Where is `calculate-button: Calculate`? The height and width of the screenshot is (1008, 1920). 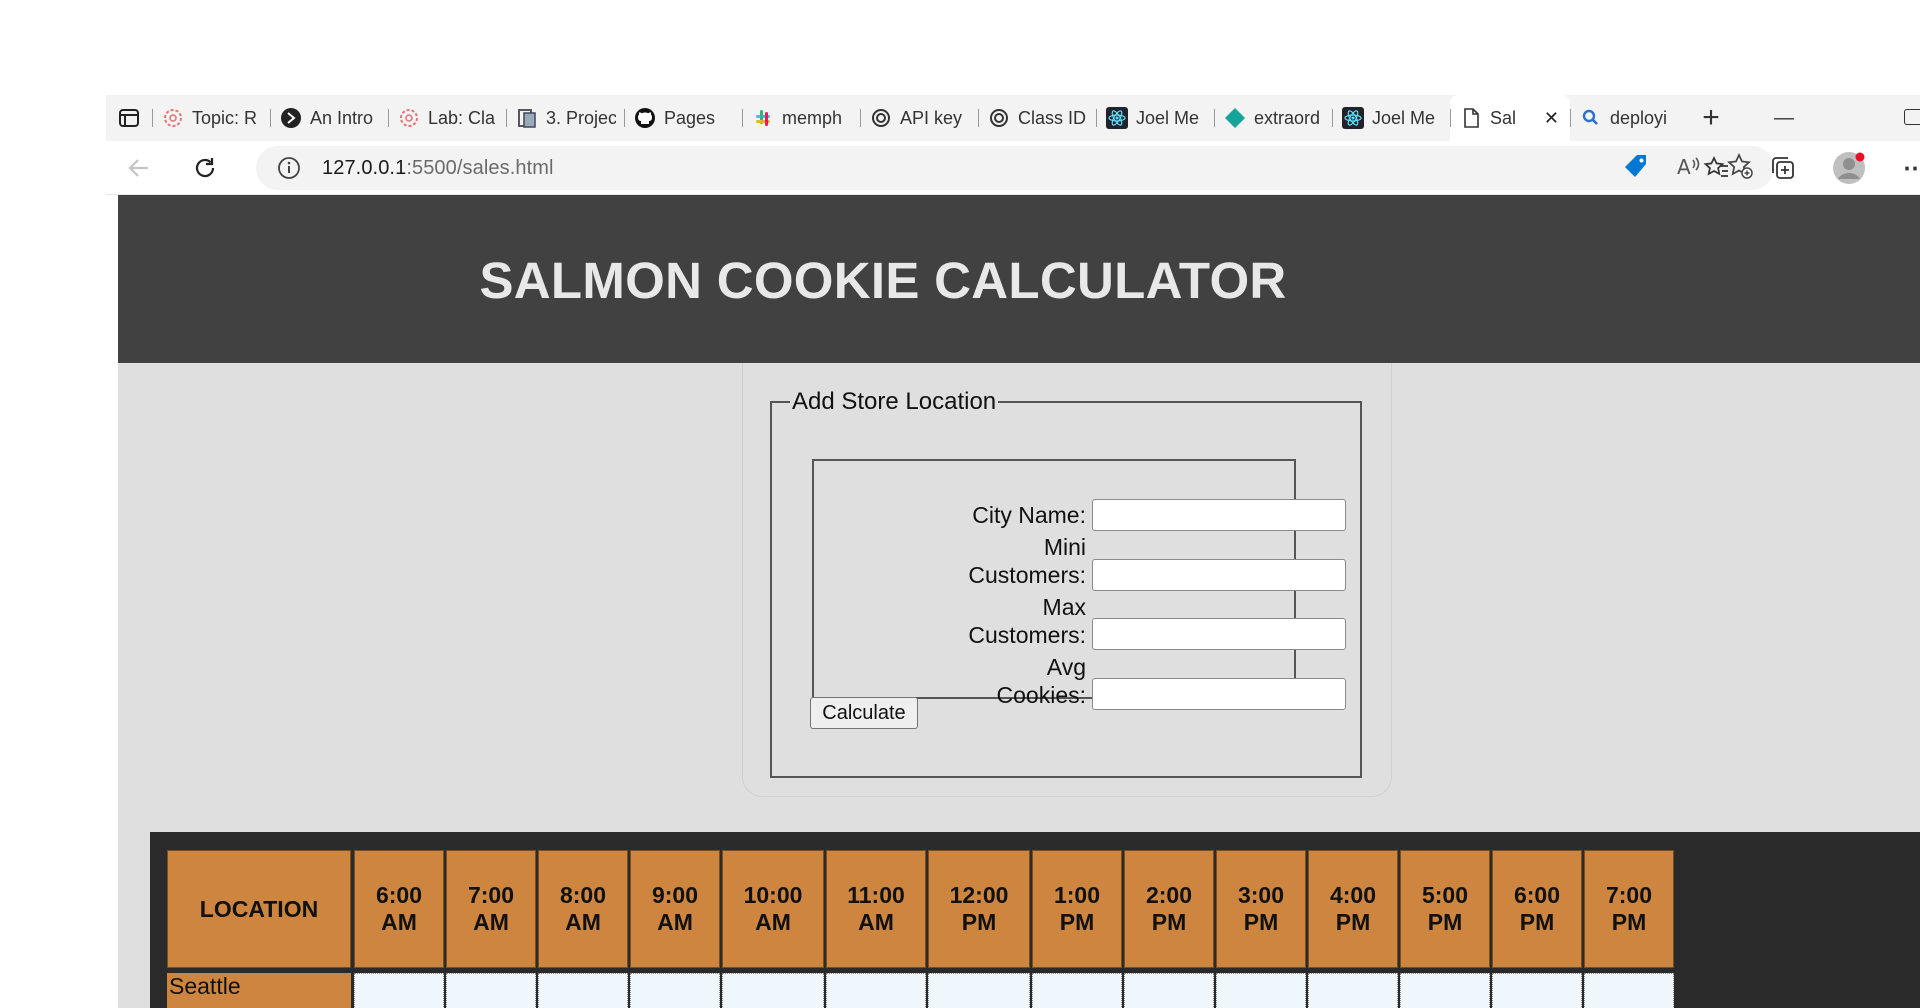 calculate-button: Calculate is located at coordinates (864, 713).